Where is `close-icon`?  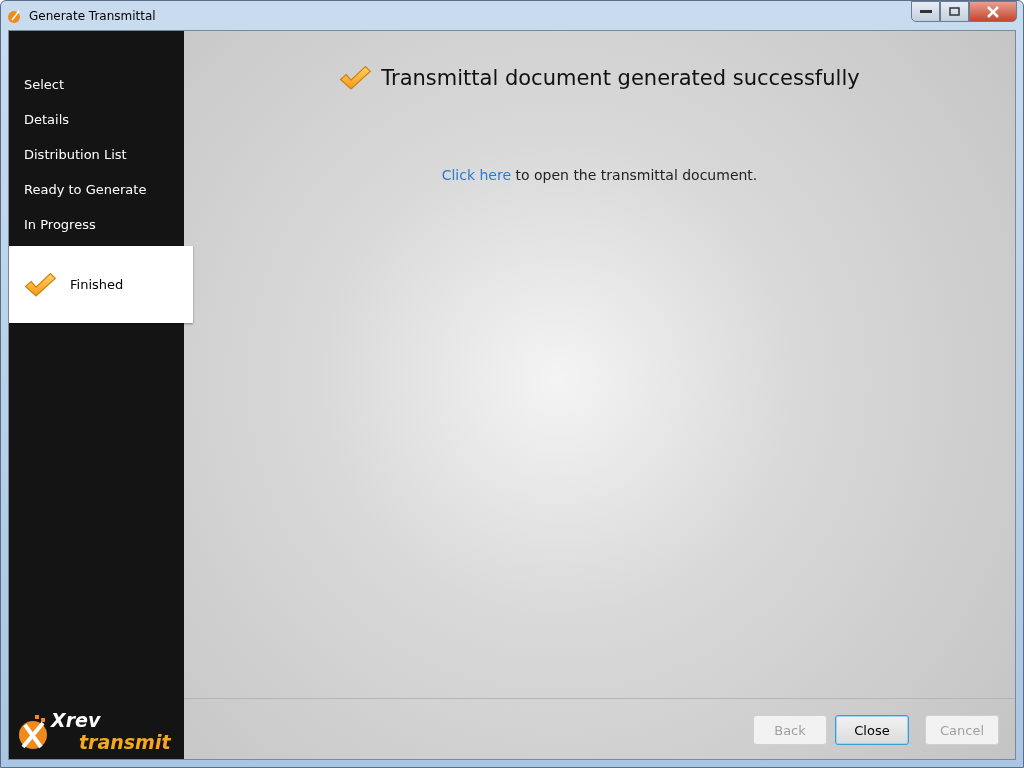
close-icon is located at coordinates (993, 11).